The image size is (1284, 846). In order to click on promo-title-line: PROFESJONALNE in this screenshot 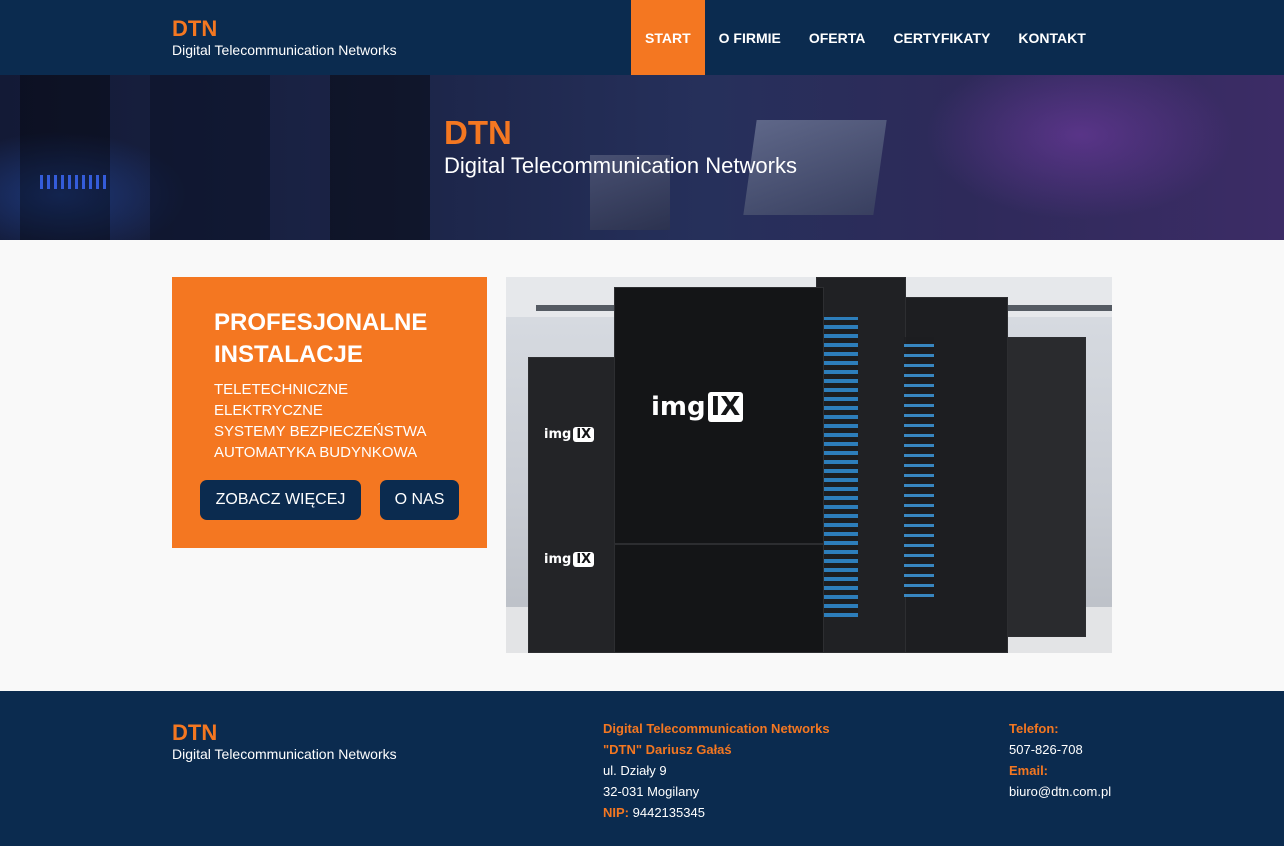, I will do `click(321, 322)`.